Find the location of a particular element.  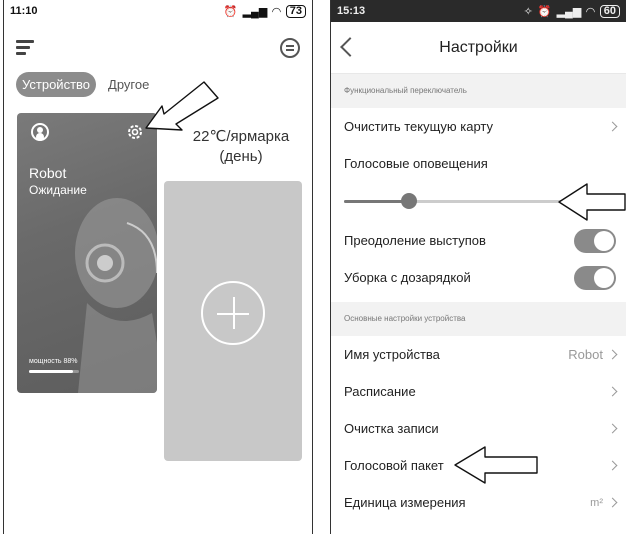

volume-slider-thumb is located at coordinates (409, 201).